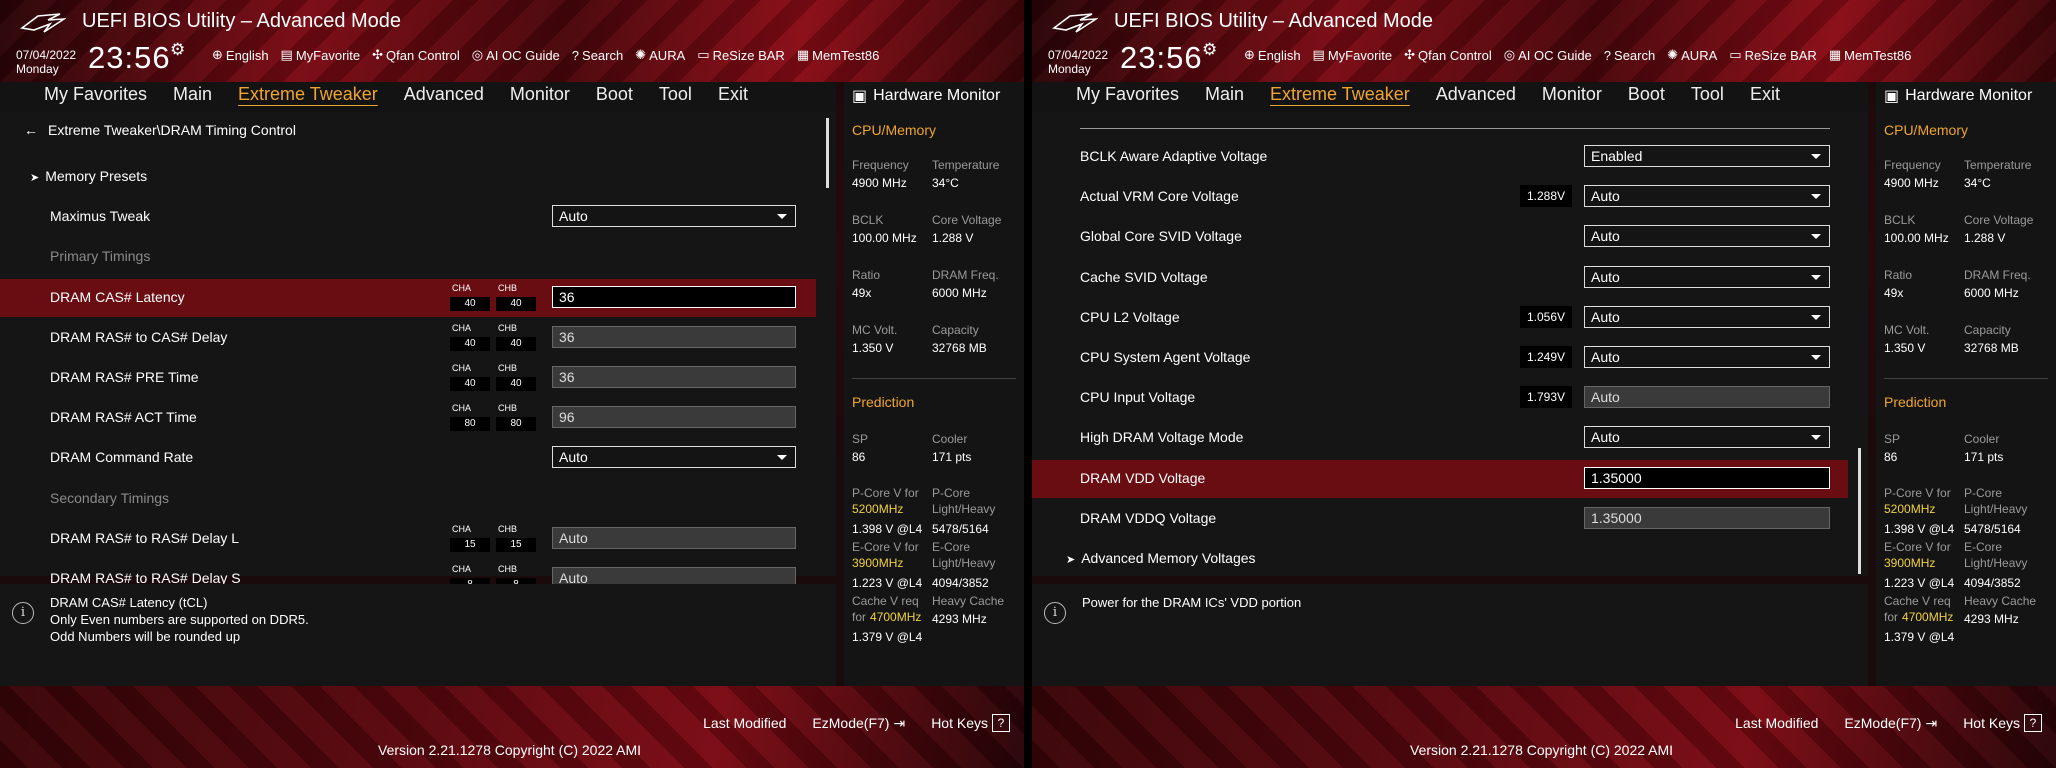 The height and width of the screenshot is (768, 2056). What do you see at coordinates (462, 327) in the screenshot?
I see `channel-label: CHA` at bounding box center [462, 327].